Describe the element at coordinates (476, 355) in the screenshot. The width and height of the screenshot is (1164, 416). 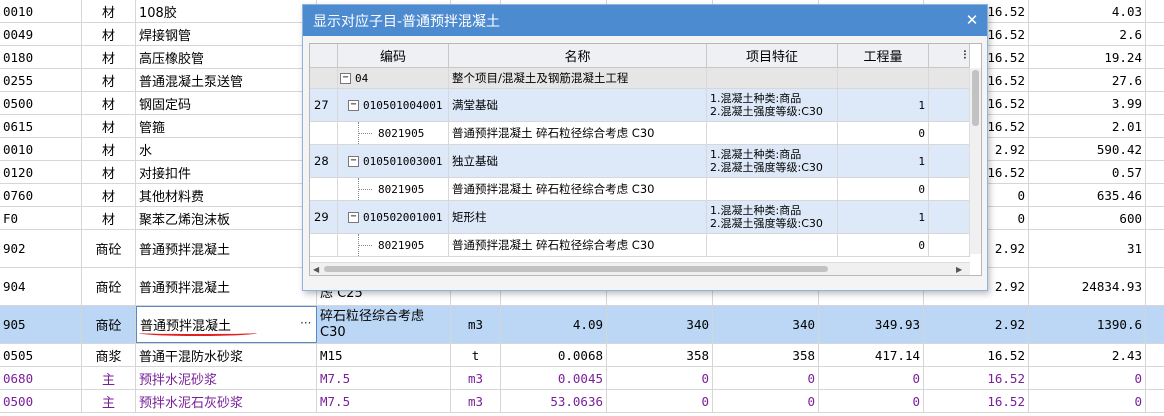
I see `unit-cell: t` at that location.